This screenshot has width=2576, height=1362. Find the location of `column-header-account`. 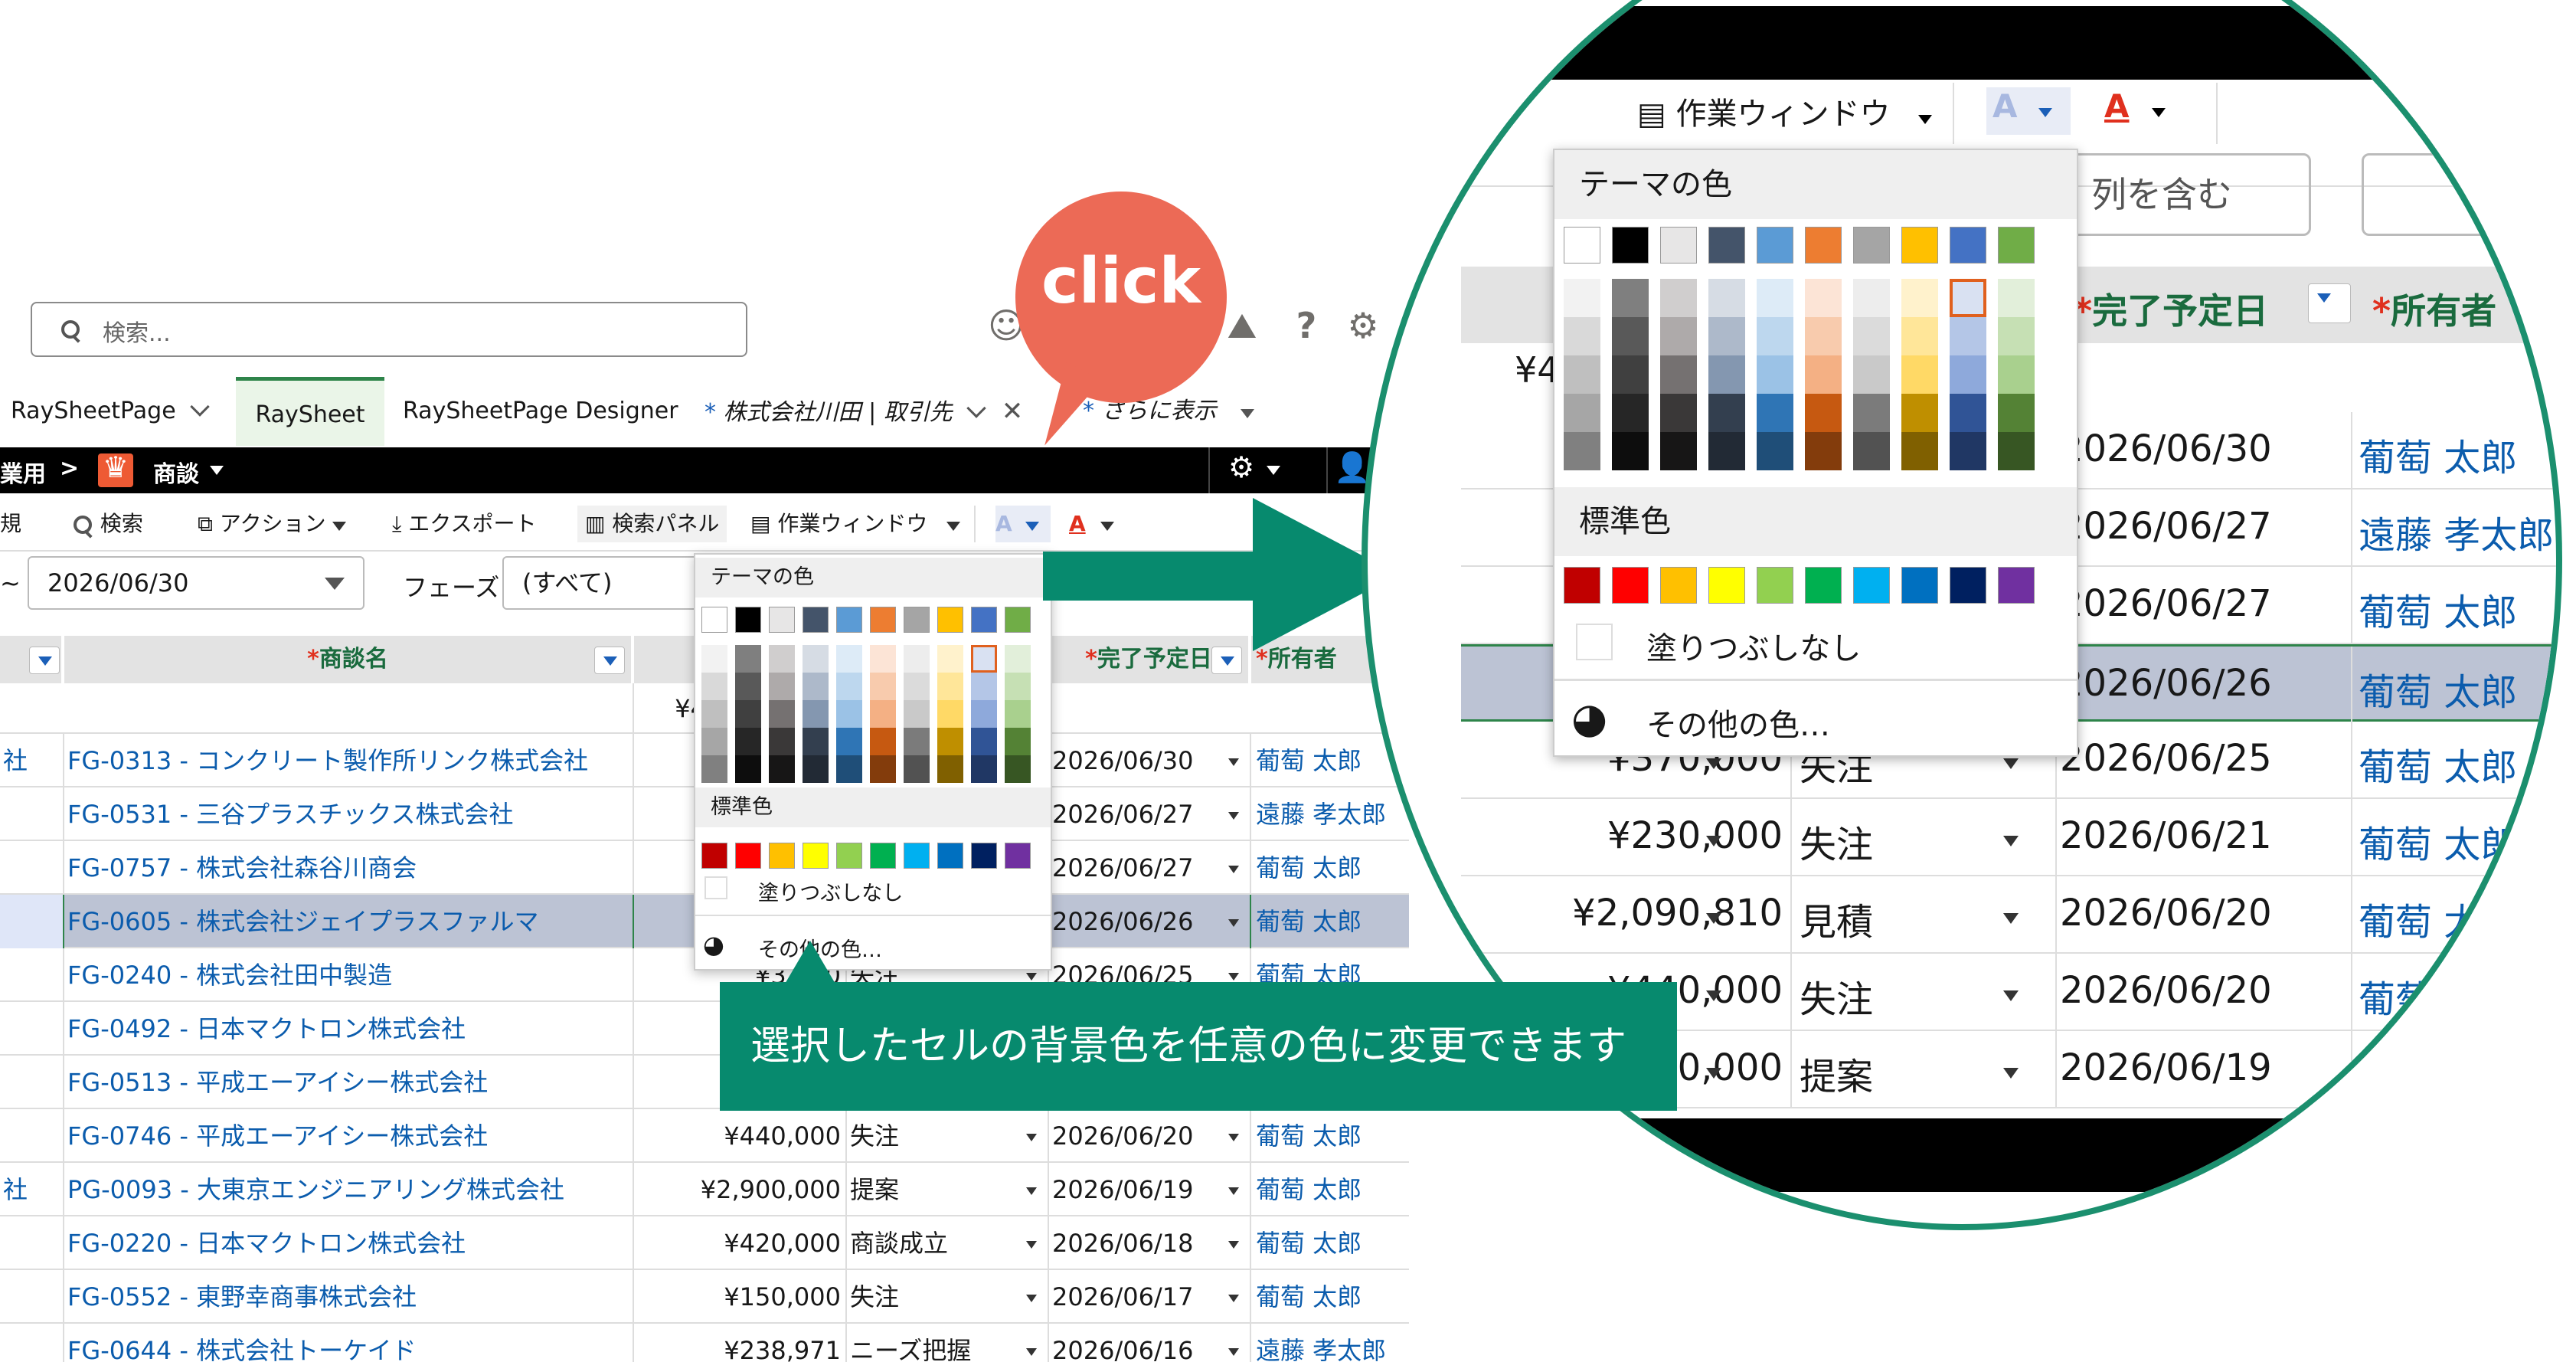

column-header-account is located at coordinates (31, 659).